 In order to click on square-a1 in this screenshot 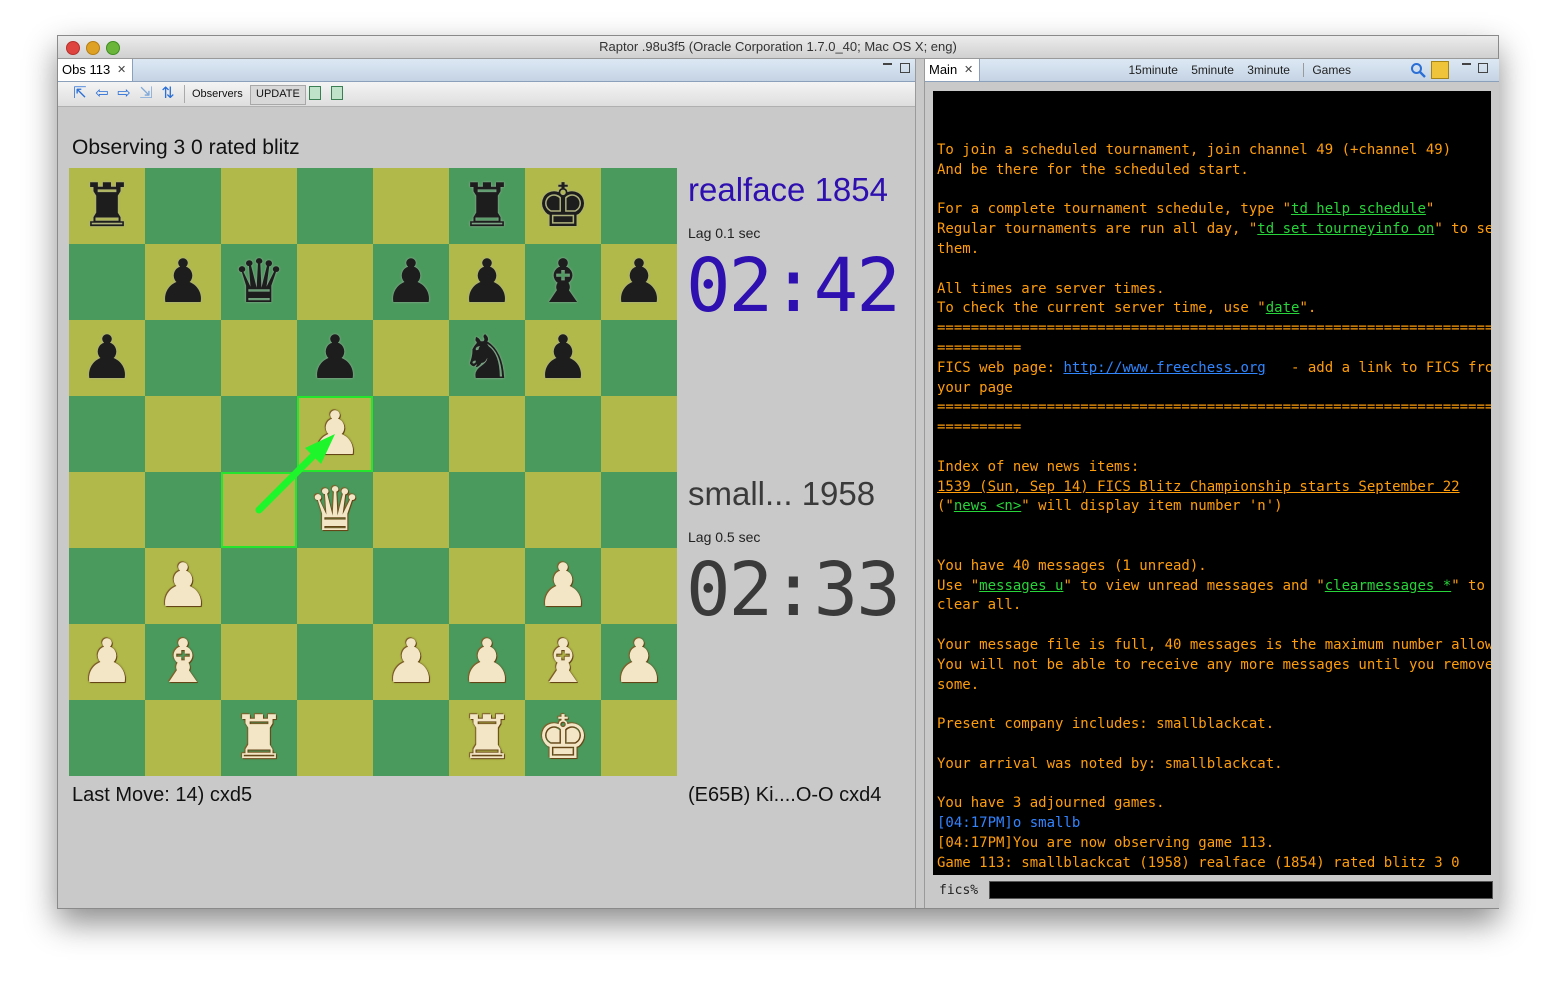, I will do `click(107, 738)`.